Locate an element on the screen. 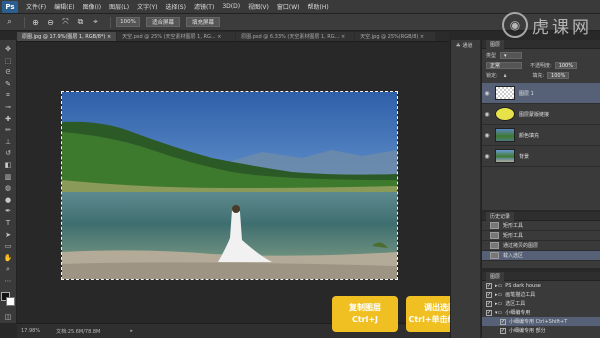 This screenshot has height=338, width=600. healing-brush-icon: ✚ is located at coordinates (8, 119).